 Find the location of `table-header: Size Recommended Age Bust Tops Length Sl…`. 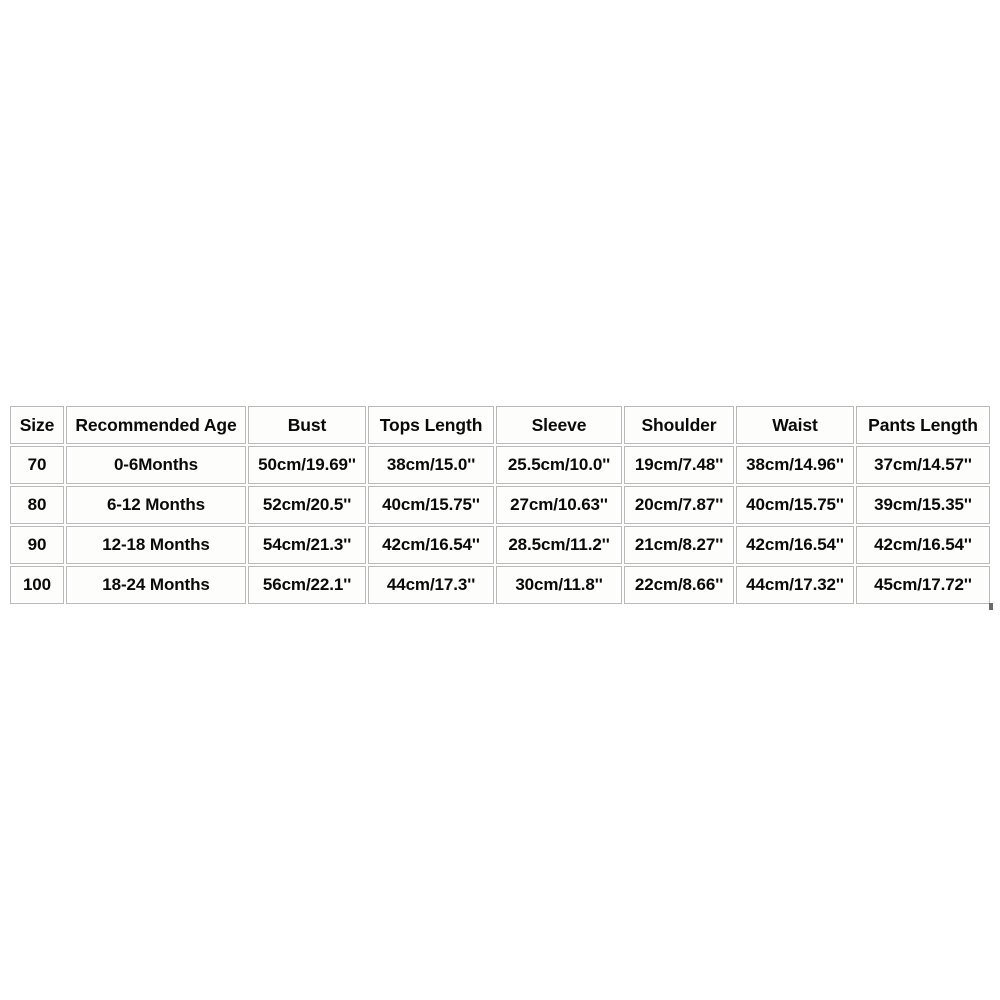

table-header: Size Recommended Age Bust Tops Length Sl… is located at coordinates (500, 425).